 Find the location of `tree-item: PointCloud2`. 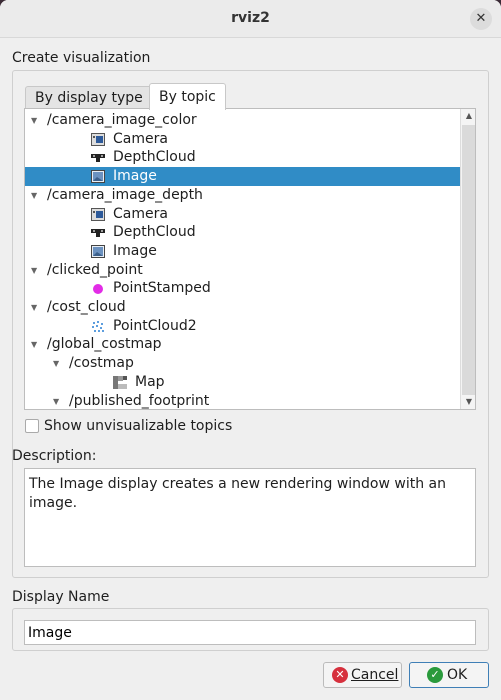

tree-item: PointCloud2 is located at coordinates (242, 326).